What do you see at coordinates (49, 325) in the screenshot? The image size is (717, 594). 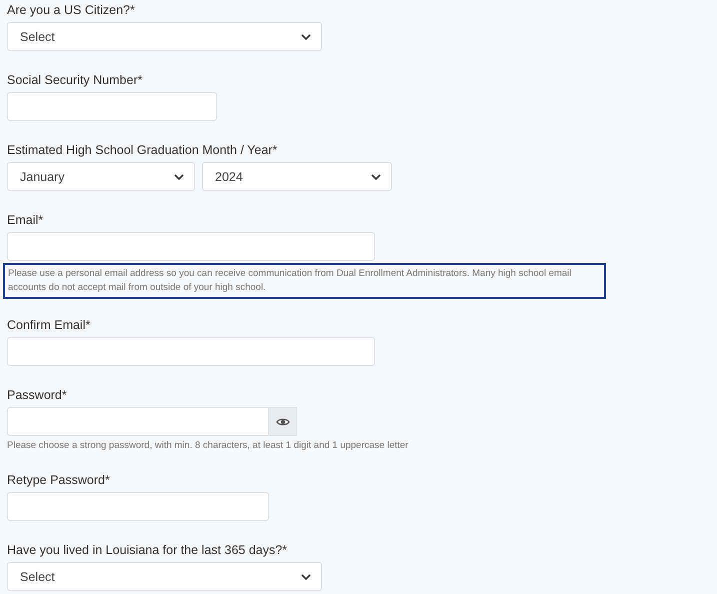 I see `field-label: Confirm Email*` at bounding box center [49, 325].